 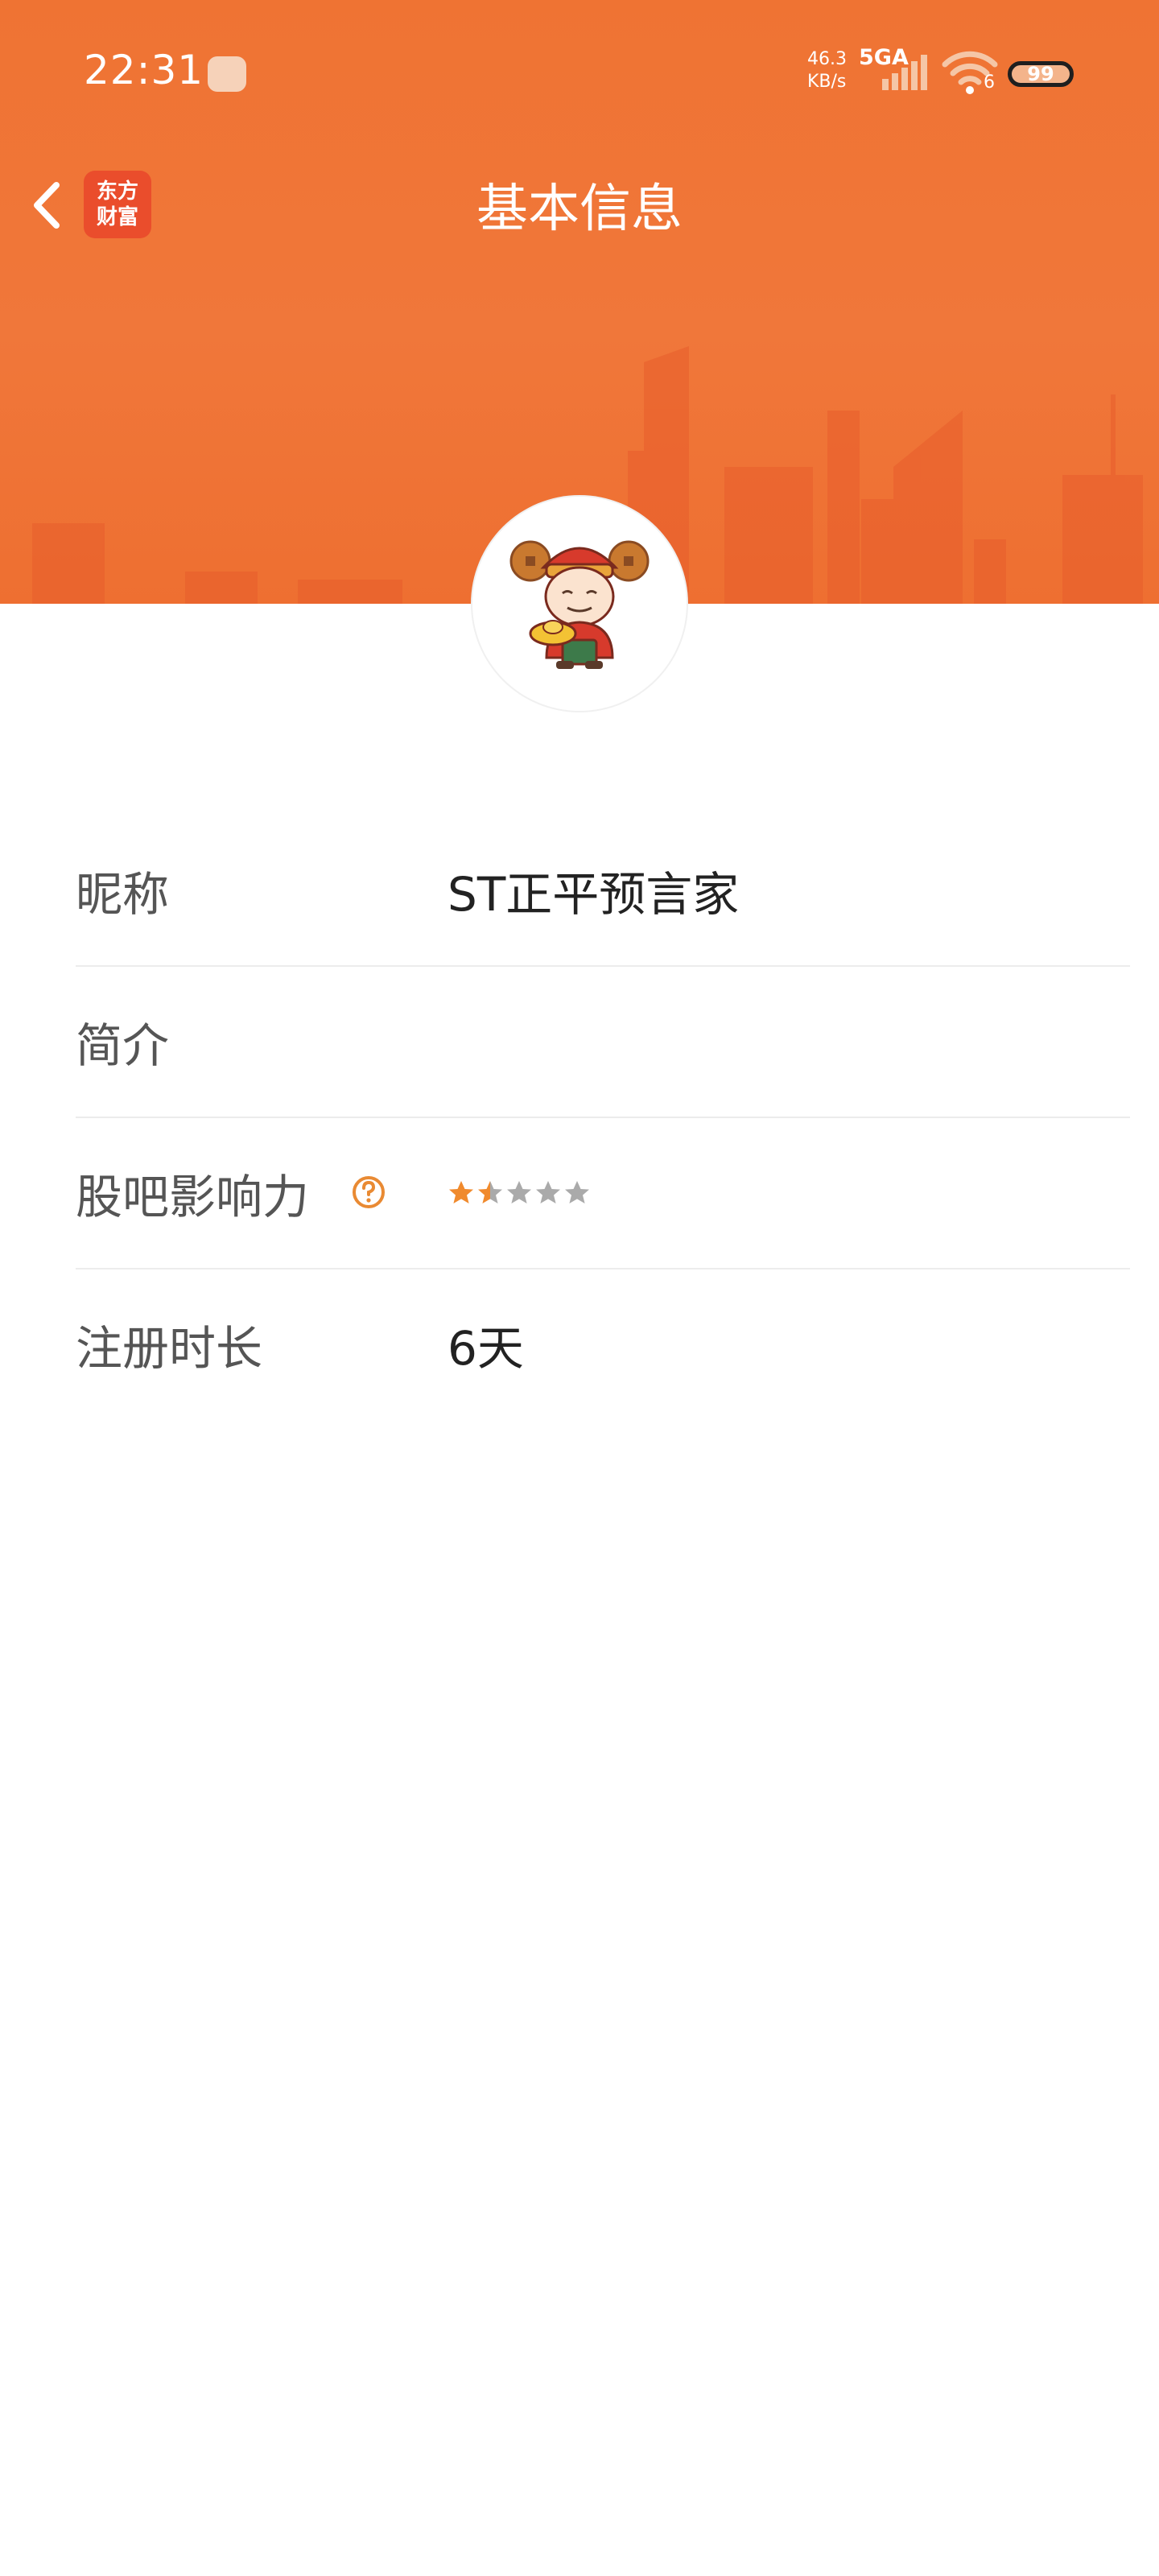 What do you see at coordinates (169, 1348) in the screenshot?
I see `registration-label: 注册时长` at bounding box center [169, 1348].